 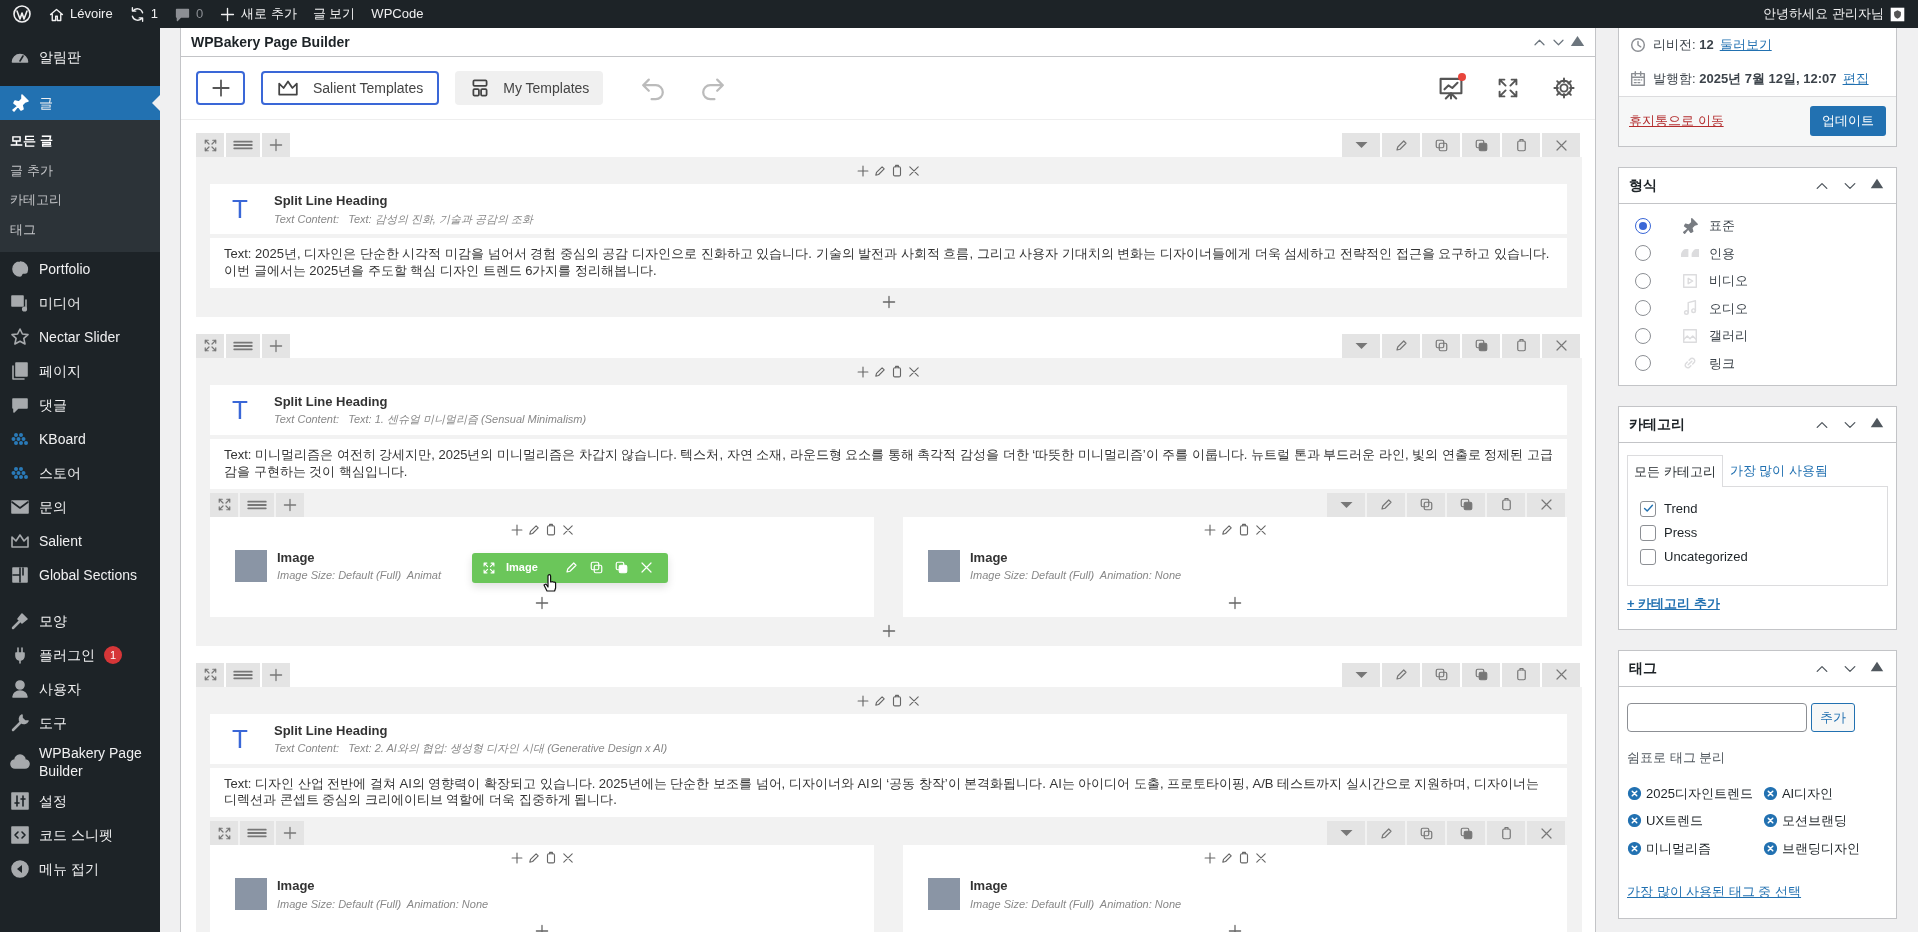 What do you see at coordinates (1706, 556) in the screenshot?
I see `checkbox-label: Uncategorized` at bounding box center [1706, 556].